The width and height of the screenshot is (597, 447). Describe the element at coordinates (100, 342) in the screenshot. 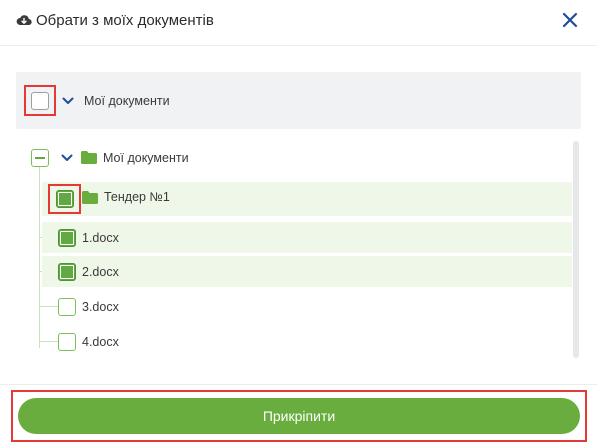

I see `file-label-4: 4.docx` at that location.